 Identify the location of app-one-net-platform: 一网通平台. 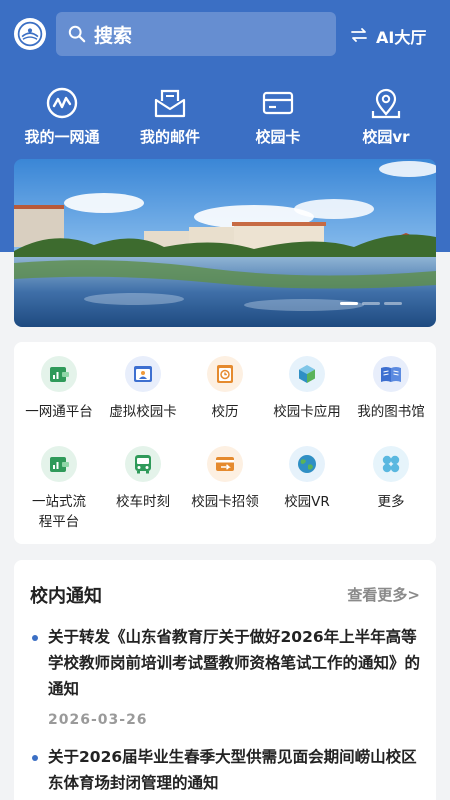
(59, 389).